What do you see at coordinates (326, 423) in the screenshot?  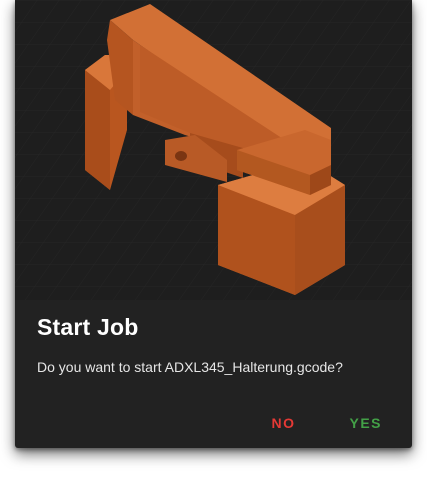 I see `dialog-actions: NO YES` at bounding box center [326, 423].